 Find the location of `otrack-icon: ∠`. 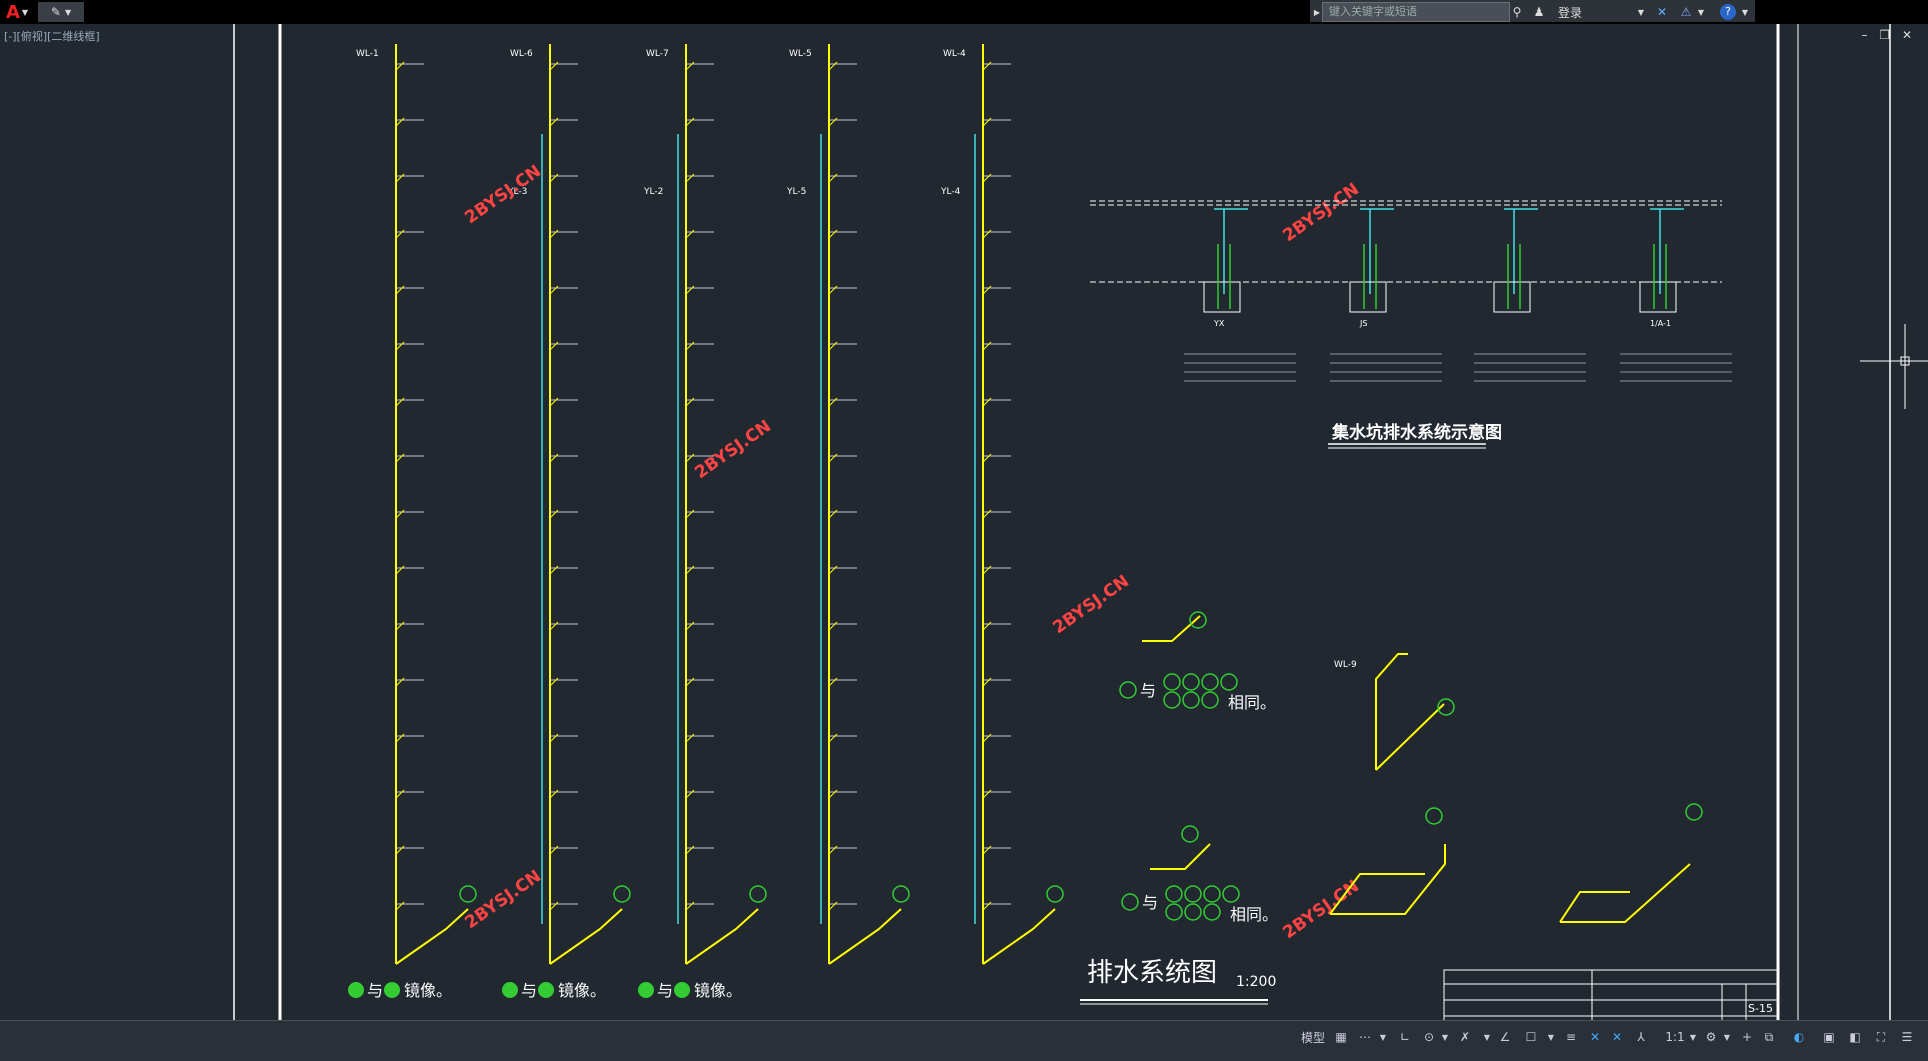

otrack-icon: ∠ is located at coordinates (1505, 1037).